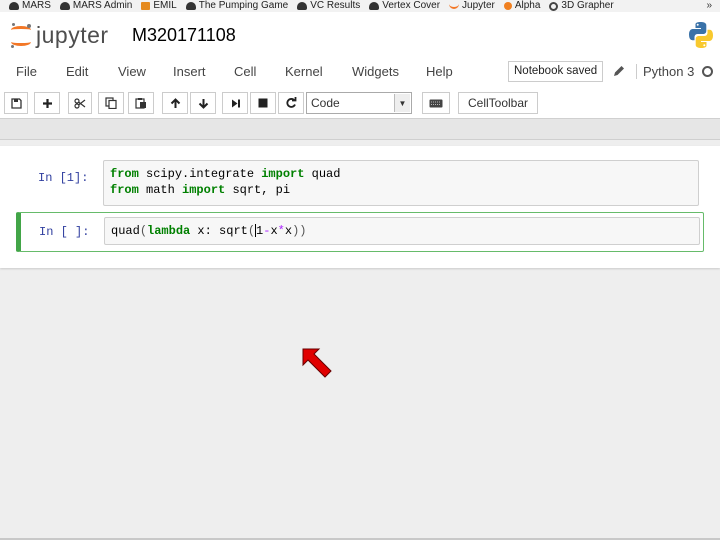 This screenshot has width=720, height=540. Describe the element at coordinates (507, 6) in the screenshot. I see `gear-icon` at that location.